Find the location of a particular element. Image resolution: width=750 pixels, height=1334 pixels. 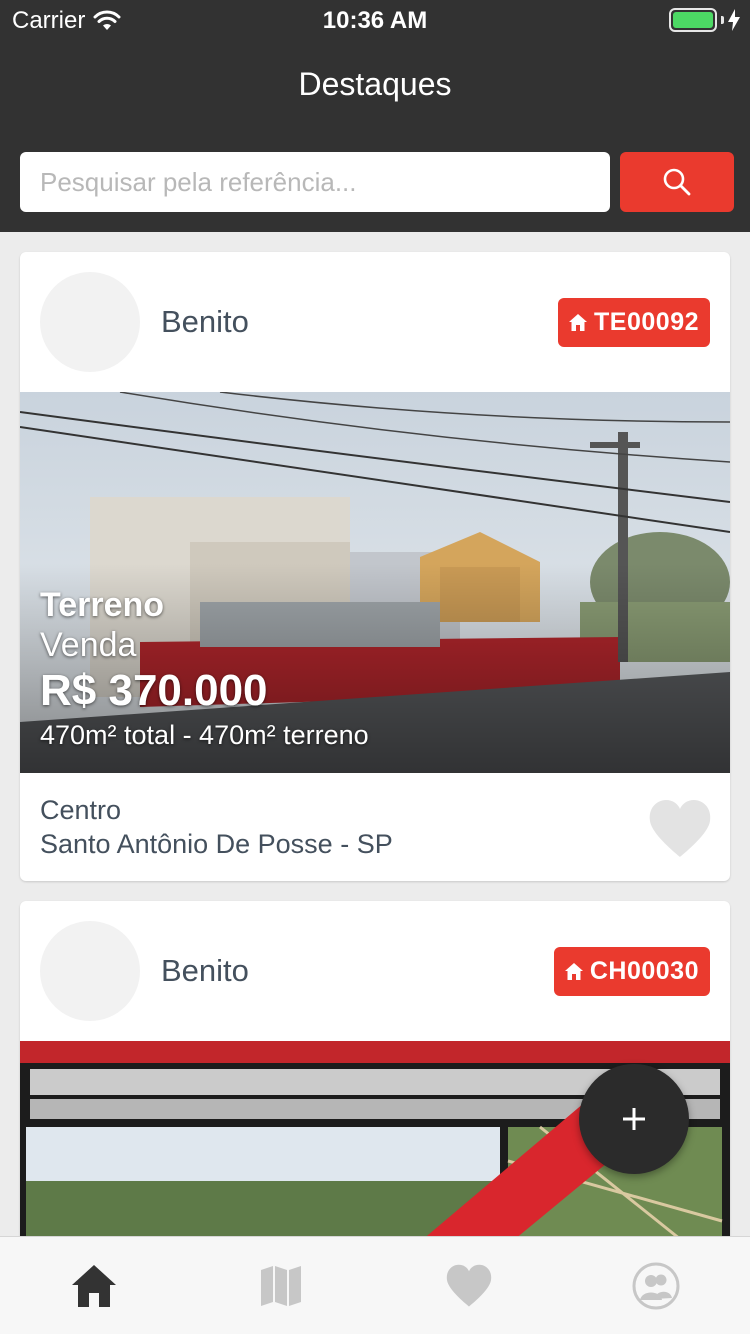

reference-badge: TE00092 is located at coordinates (634, 322).